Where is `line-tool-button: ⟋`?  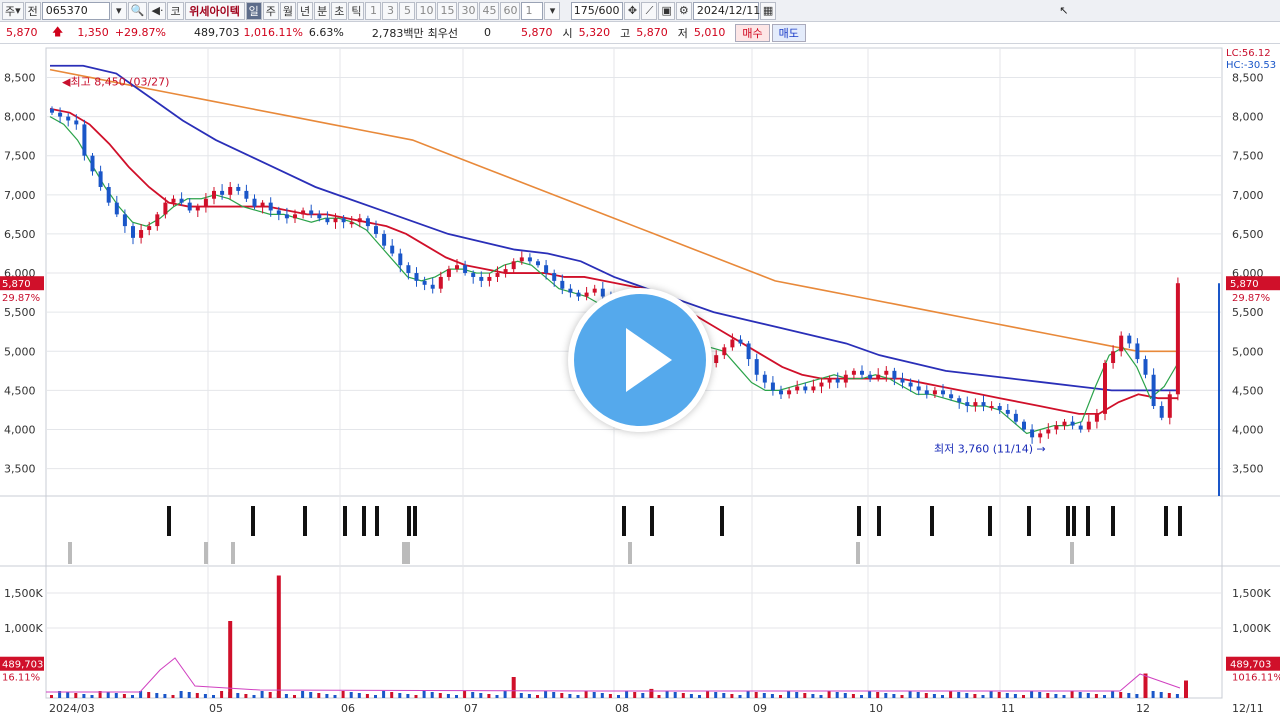 line-tool-button: ⟋ is located at coordinates (649, 10).